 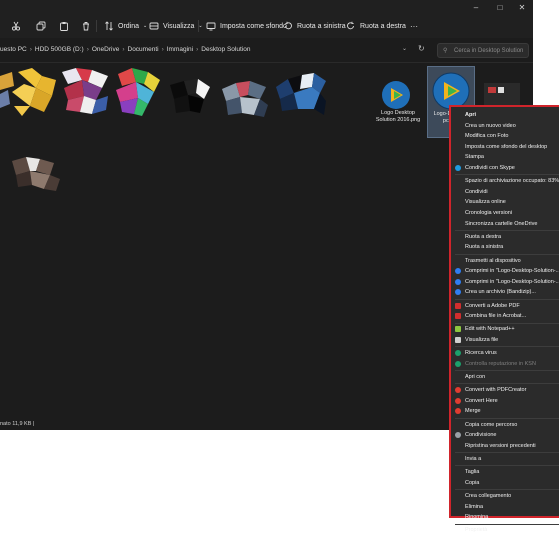 What do you see at coordinates (500, 8) in the screenshot?
I see `maximize-icon: □` at bounding box center [500, 8].